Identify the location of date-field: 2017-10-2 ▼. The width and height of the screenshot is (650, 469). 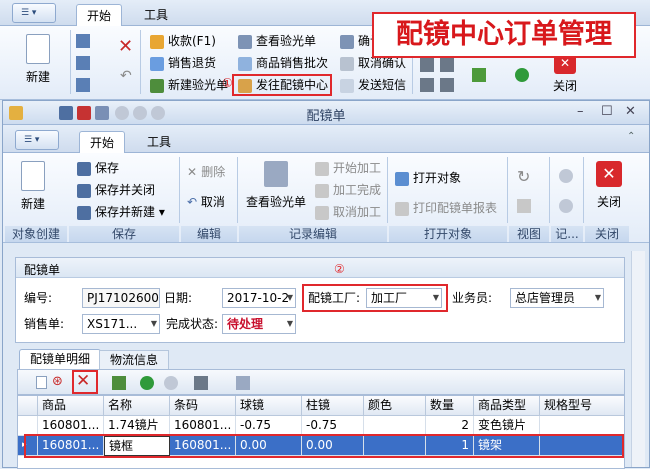
(259, 298).